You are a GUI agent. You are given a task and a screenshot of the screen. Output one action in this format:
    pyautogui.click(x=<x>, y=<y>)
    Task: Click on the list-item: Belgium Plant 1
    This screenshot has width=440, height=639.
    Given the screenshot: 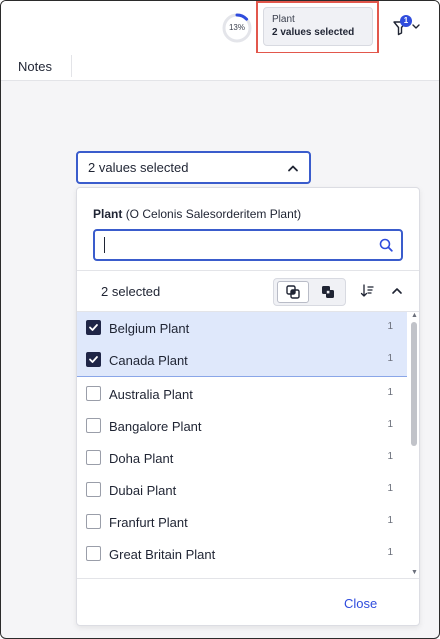 What is the action you would take?
    pyautogui.click(x=242, y=328)
    